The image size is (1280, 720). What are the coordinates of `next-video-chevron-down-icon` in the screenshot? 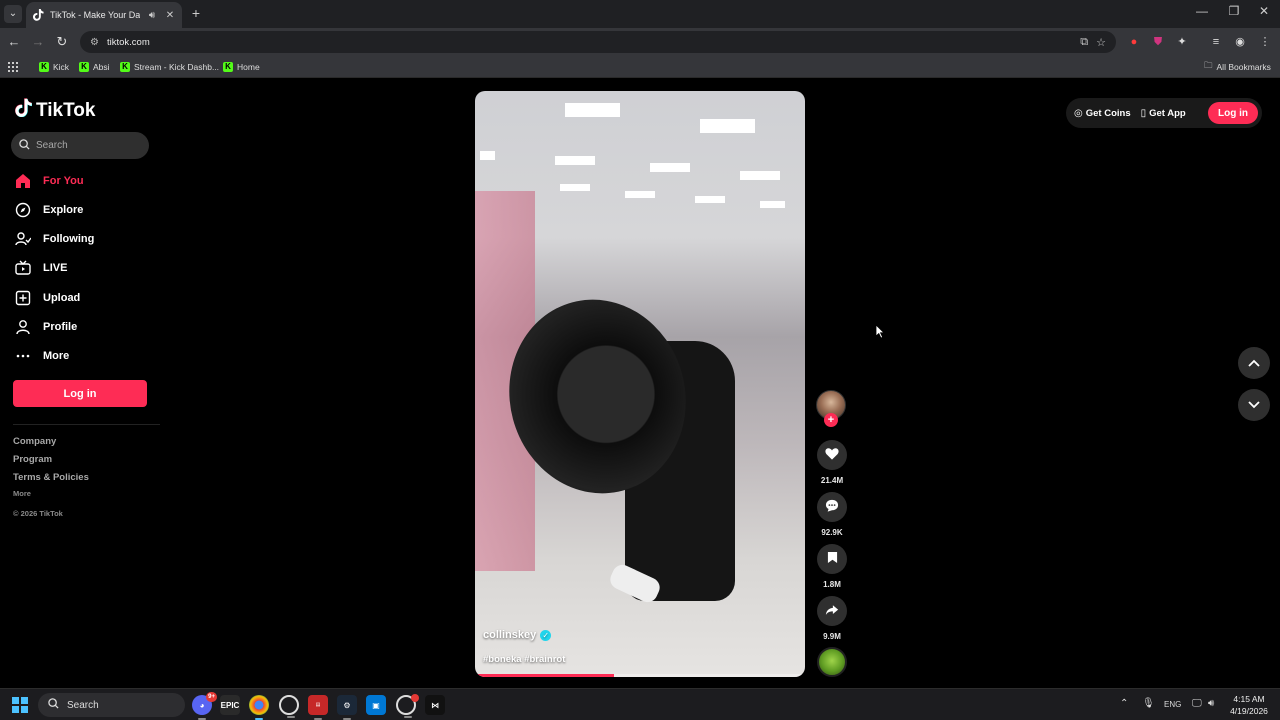 It's located at (1254, 405).